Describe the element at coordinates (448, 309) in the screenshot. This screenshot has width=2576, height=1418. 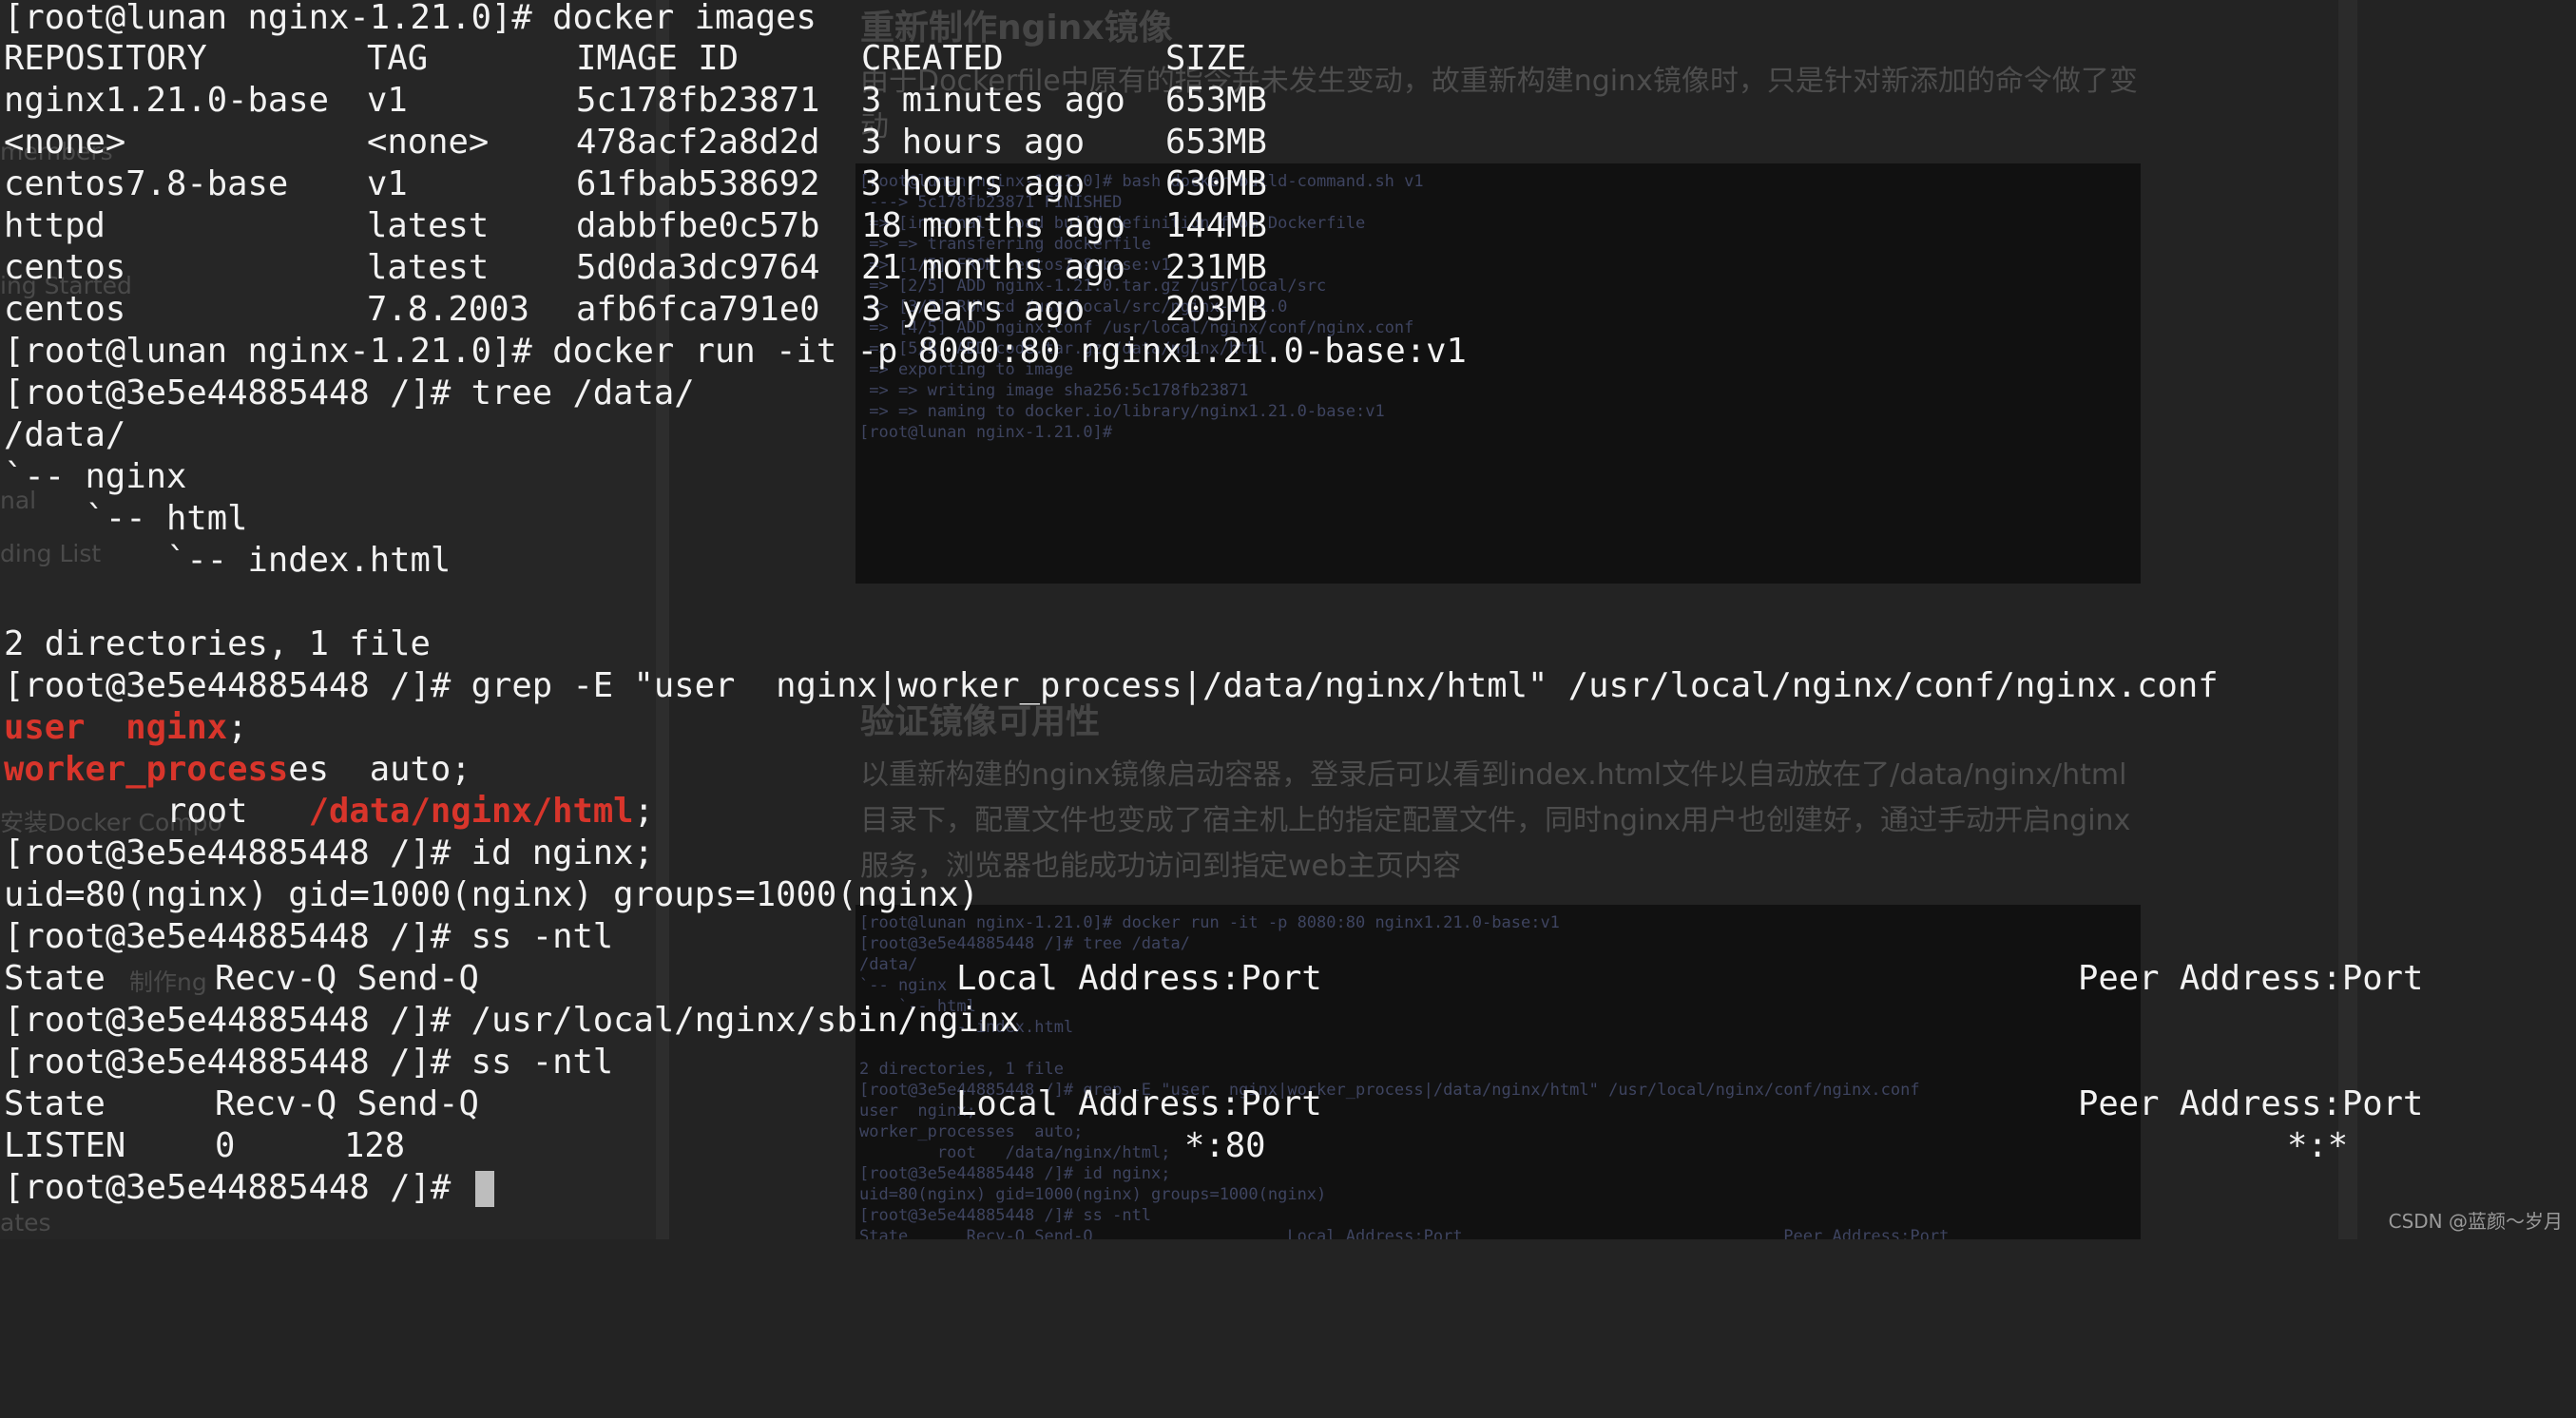
I see `image-tag: 7.8.2003` at that location.